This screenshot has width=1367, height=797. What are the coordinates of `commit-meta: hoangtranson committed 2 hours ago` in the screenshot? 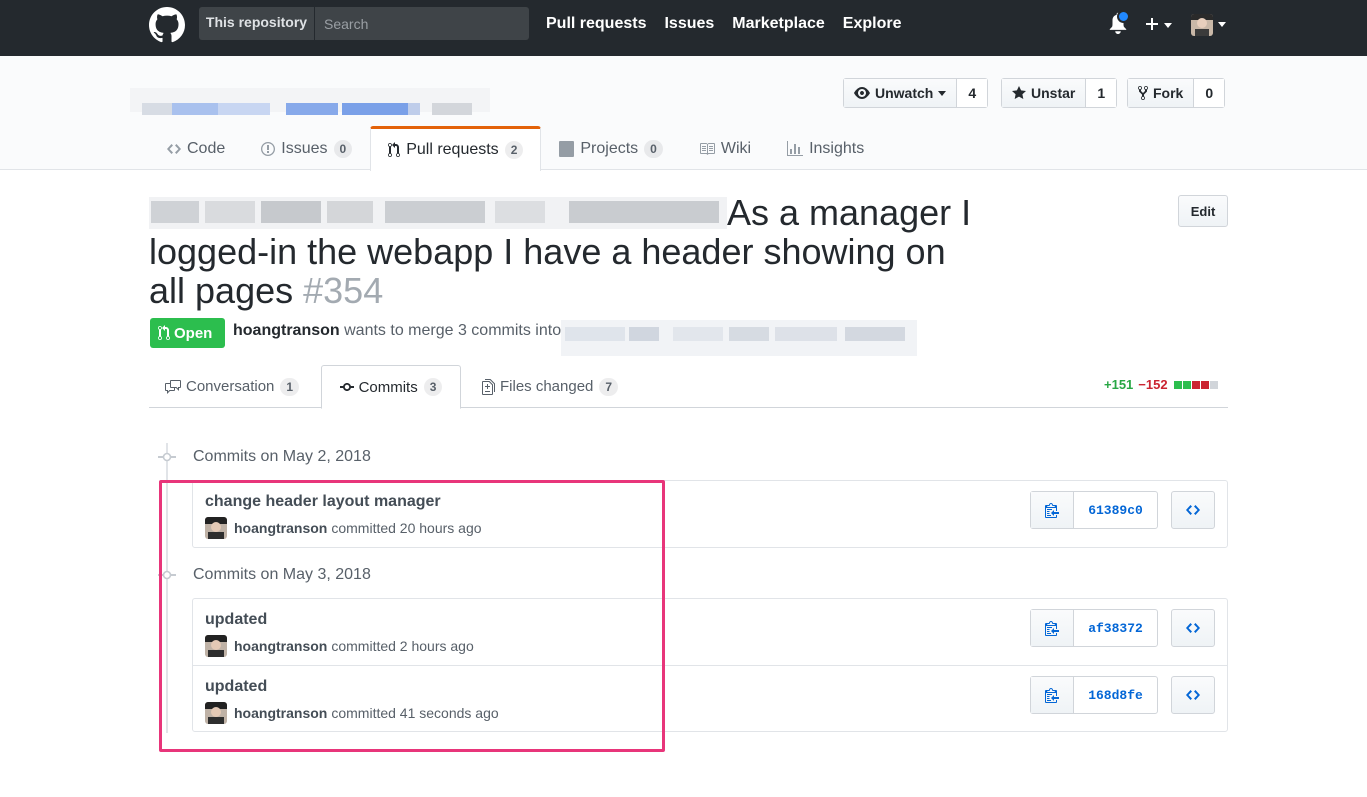 It's located at (339, 646).